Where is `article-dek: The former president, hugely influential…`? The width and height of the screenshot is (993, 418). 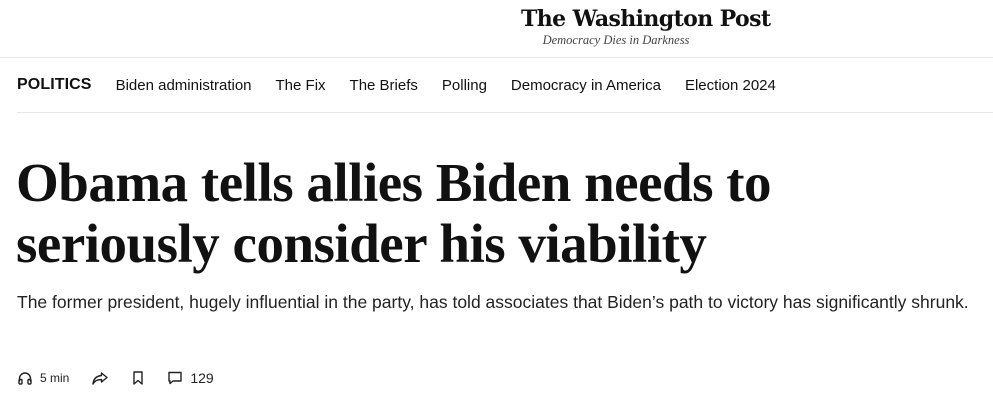
article-dek: The former president, hugely influential… is located at coordinates (493, 302).